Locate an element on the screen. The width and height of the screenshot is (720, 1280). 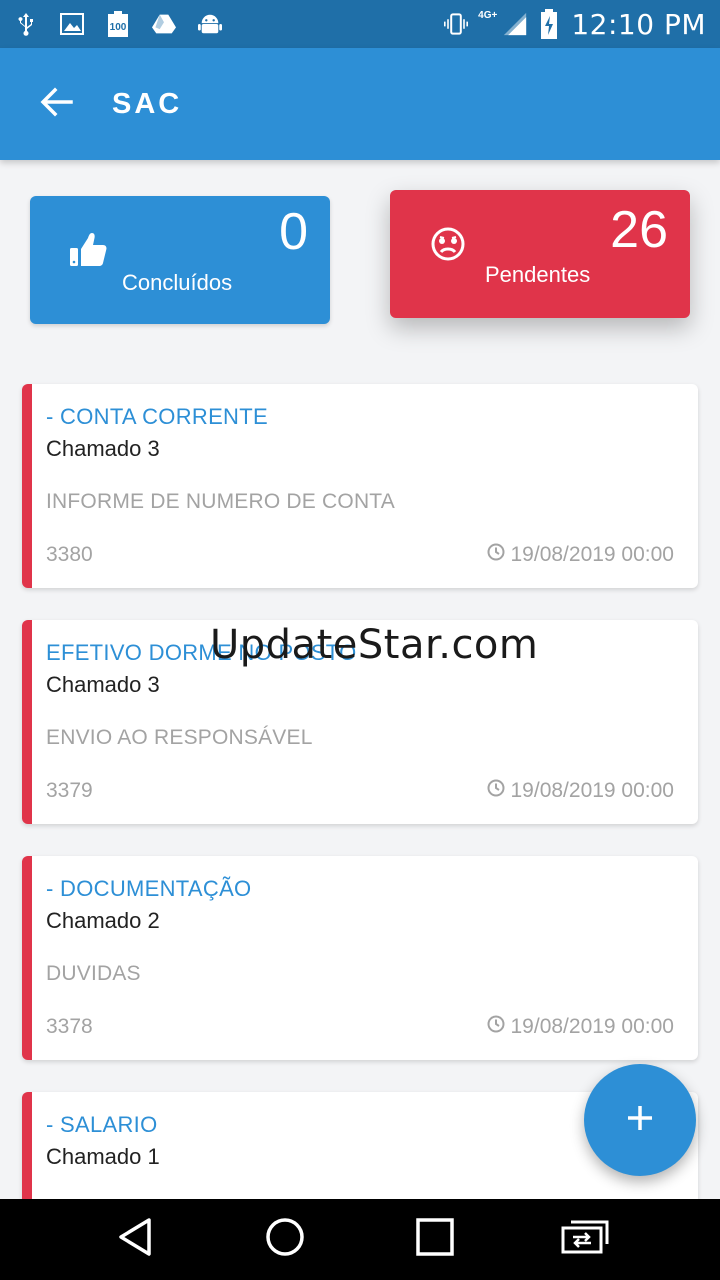
nav-home-button is located at coordinates (285, 1240).